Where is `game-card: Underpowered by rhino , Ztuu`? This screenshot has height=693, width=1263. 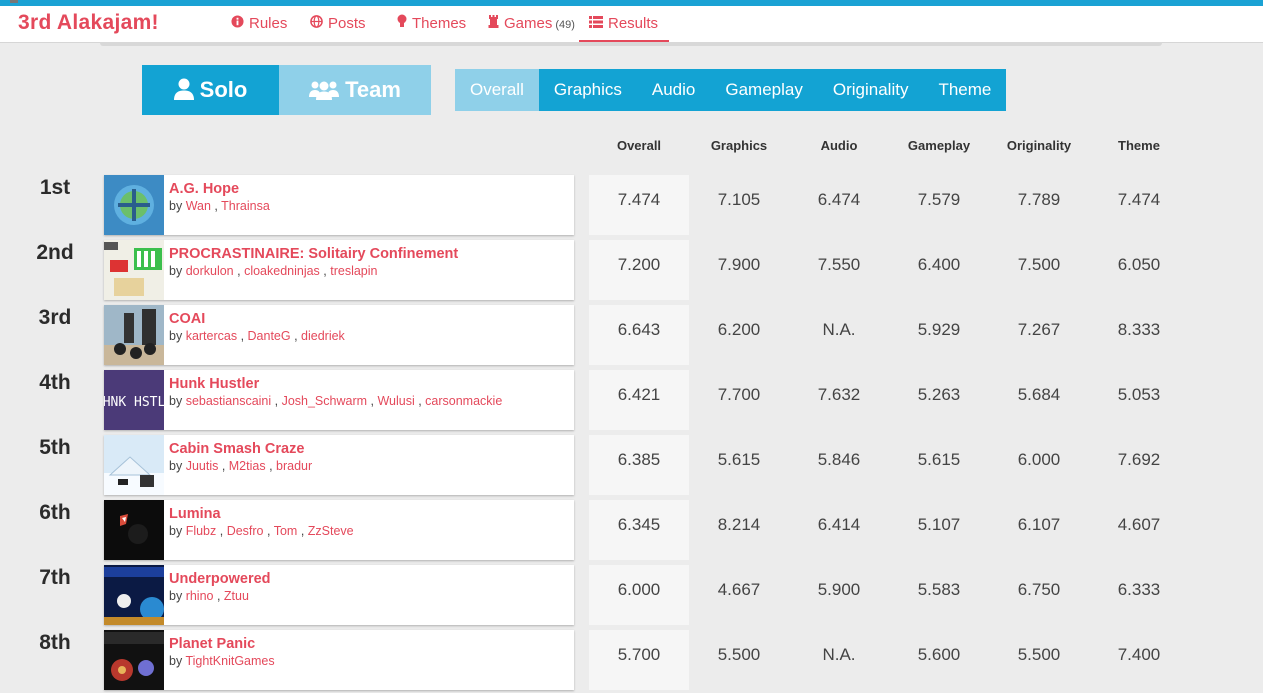
game-card: Underpowered by rhino , Ztuu is located at coordinates (339, 595).